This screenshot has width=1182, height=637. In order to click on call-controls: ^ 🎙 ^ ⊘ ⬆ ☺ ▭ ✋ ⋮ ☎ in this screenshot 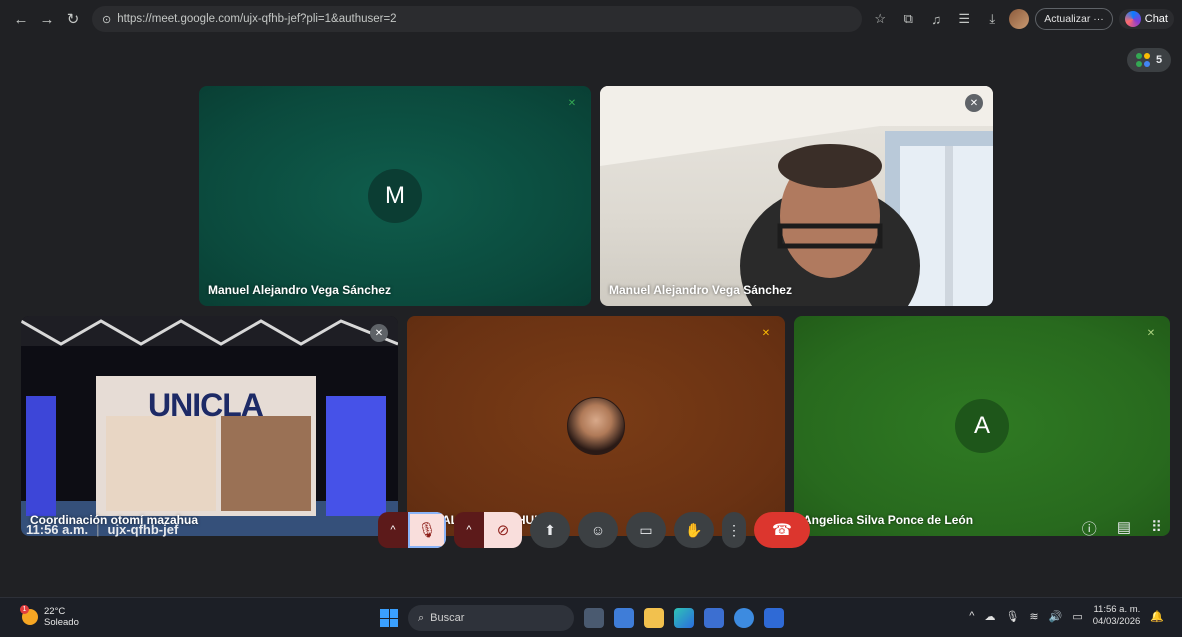, I will do `click(594, 530)`.